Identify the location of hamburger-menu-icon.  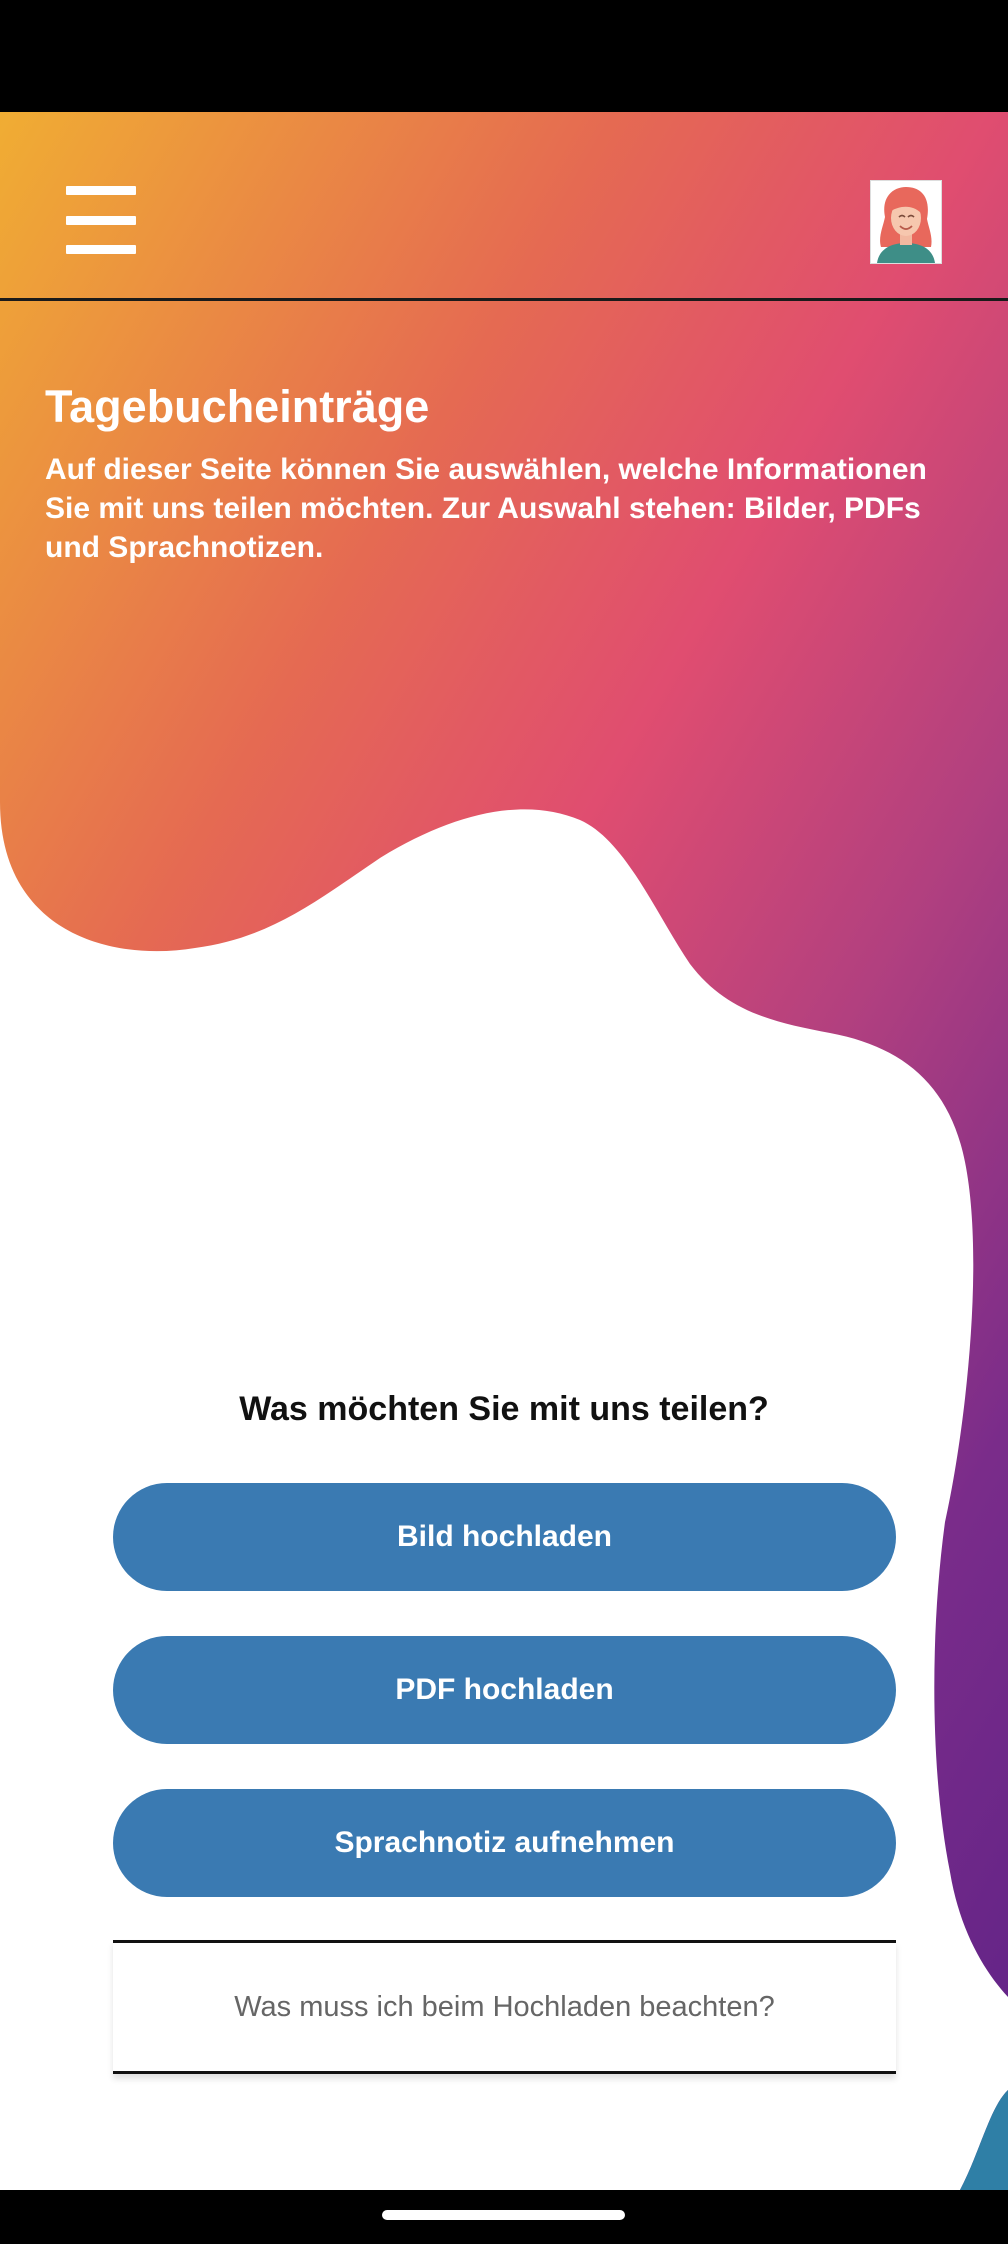
(101, 221).